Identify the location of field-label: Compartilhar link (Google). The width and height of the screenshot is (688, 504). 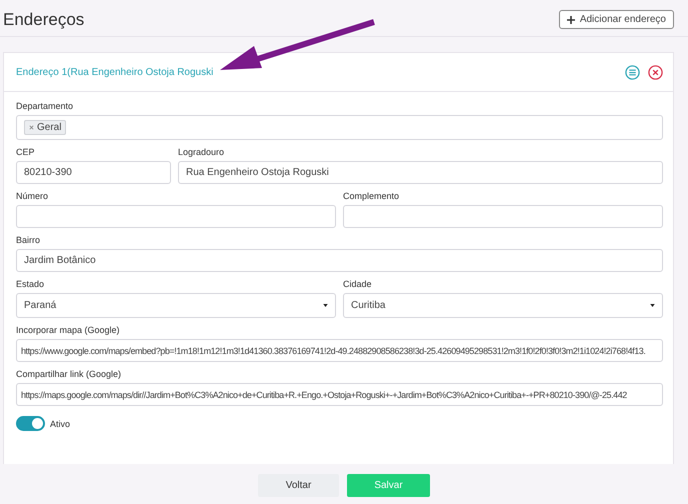
(69, 374).